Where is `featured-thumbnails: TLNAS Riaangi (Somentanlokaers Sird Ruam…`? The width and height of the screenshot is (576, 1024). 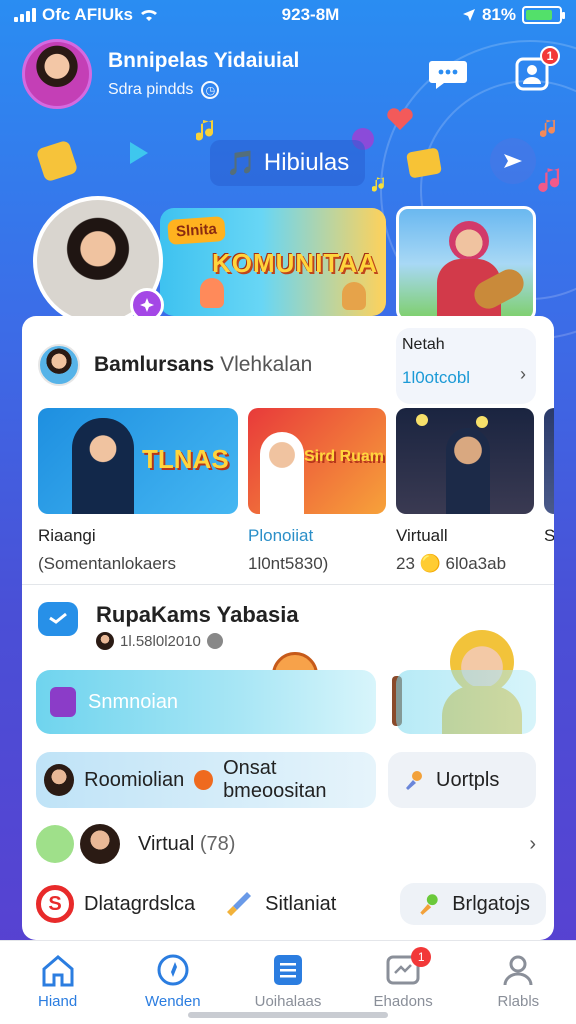
featured-thumbnails: TLNAS Riaangi (Somentanlokaers Sird Ruam… is located at coordinates (296, 491).